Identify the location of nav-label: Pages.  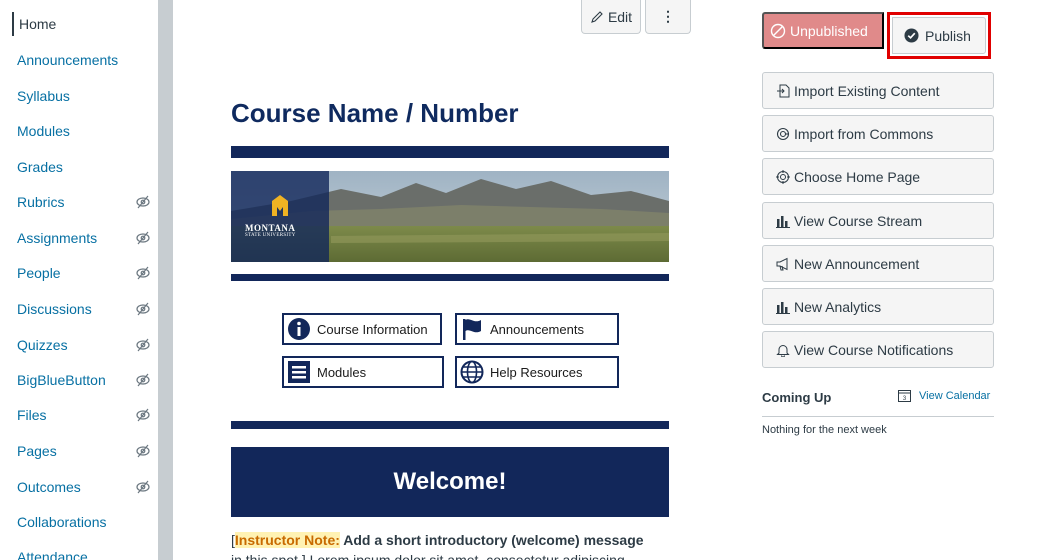
(37, 451).